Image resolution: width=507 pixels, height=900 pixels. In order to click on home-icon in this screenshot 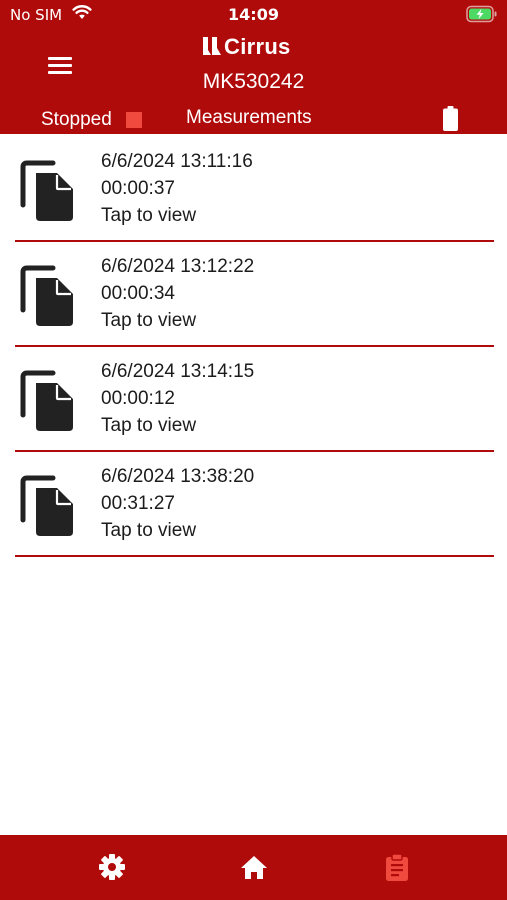, I will do `click(254, 867)`.